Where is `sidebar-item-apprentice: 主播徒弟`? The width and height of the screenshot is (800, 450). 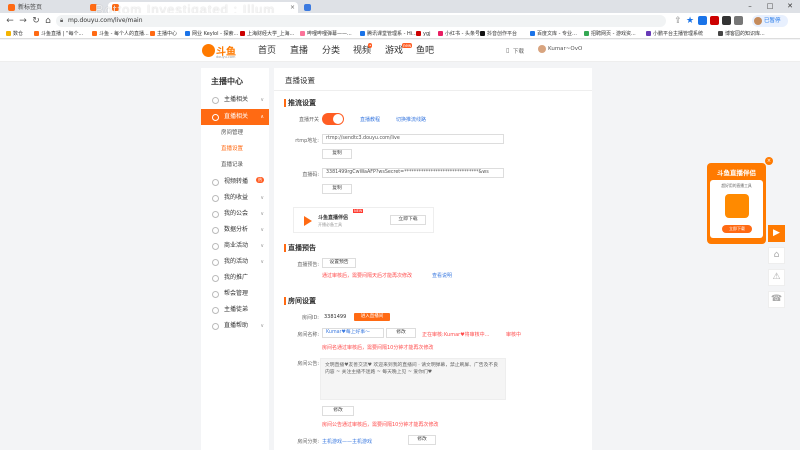
sidebar-item-apprentice: 主播徒弟 is located at coordinates (235, 310).